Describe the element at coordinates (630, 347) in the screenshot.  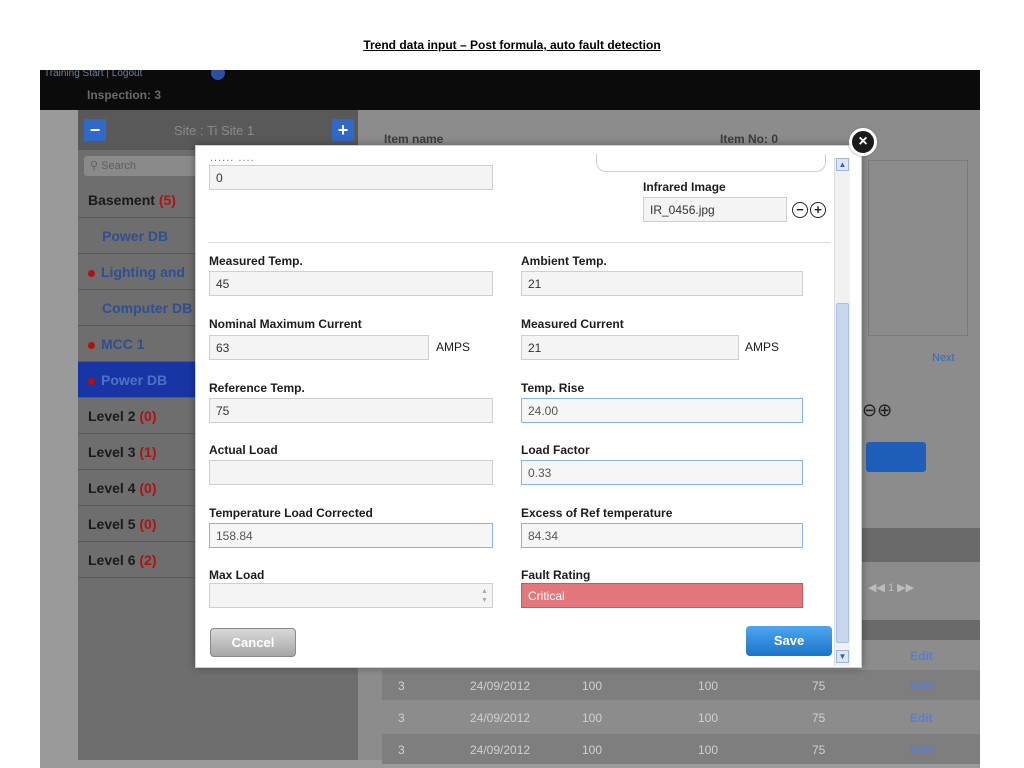
I see `measured-current-field: 21` at that location.